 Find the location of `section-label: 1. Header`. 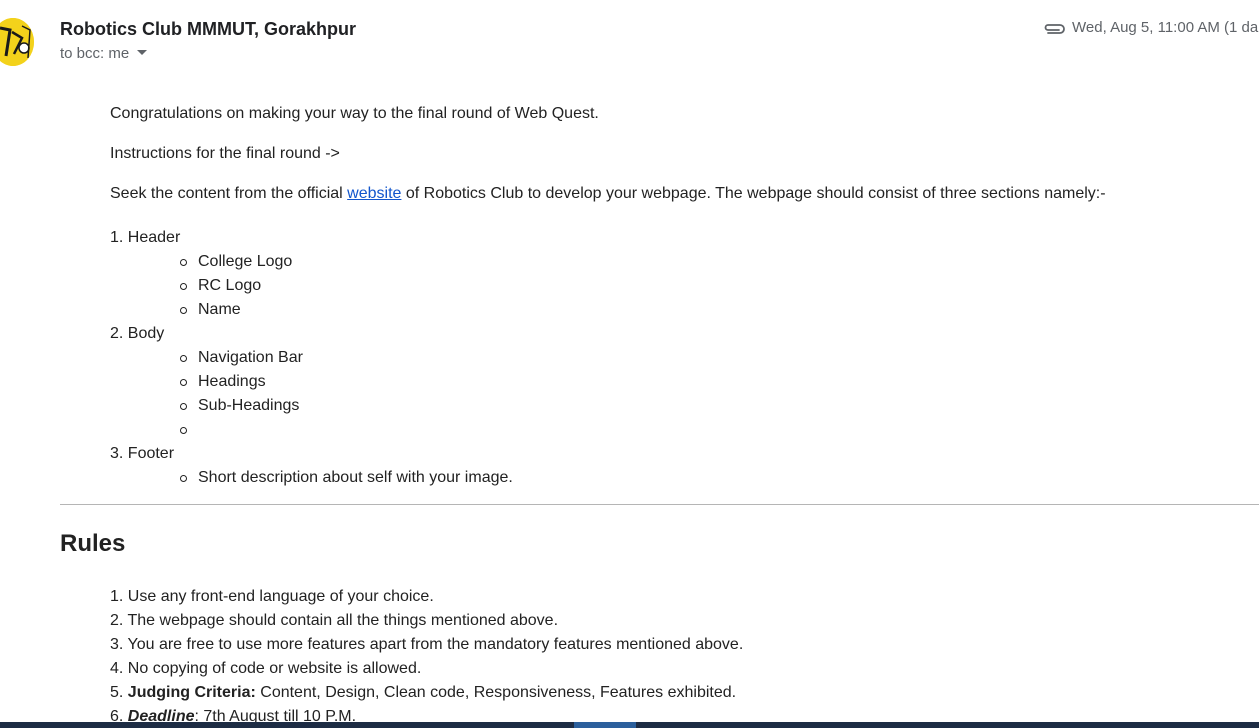

section-label: 1. Header is located at coordinates (145, 237).